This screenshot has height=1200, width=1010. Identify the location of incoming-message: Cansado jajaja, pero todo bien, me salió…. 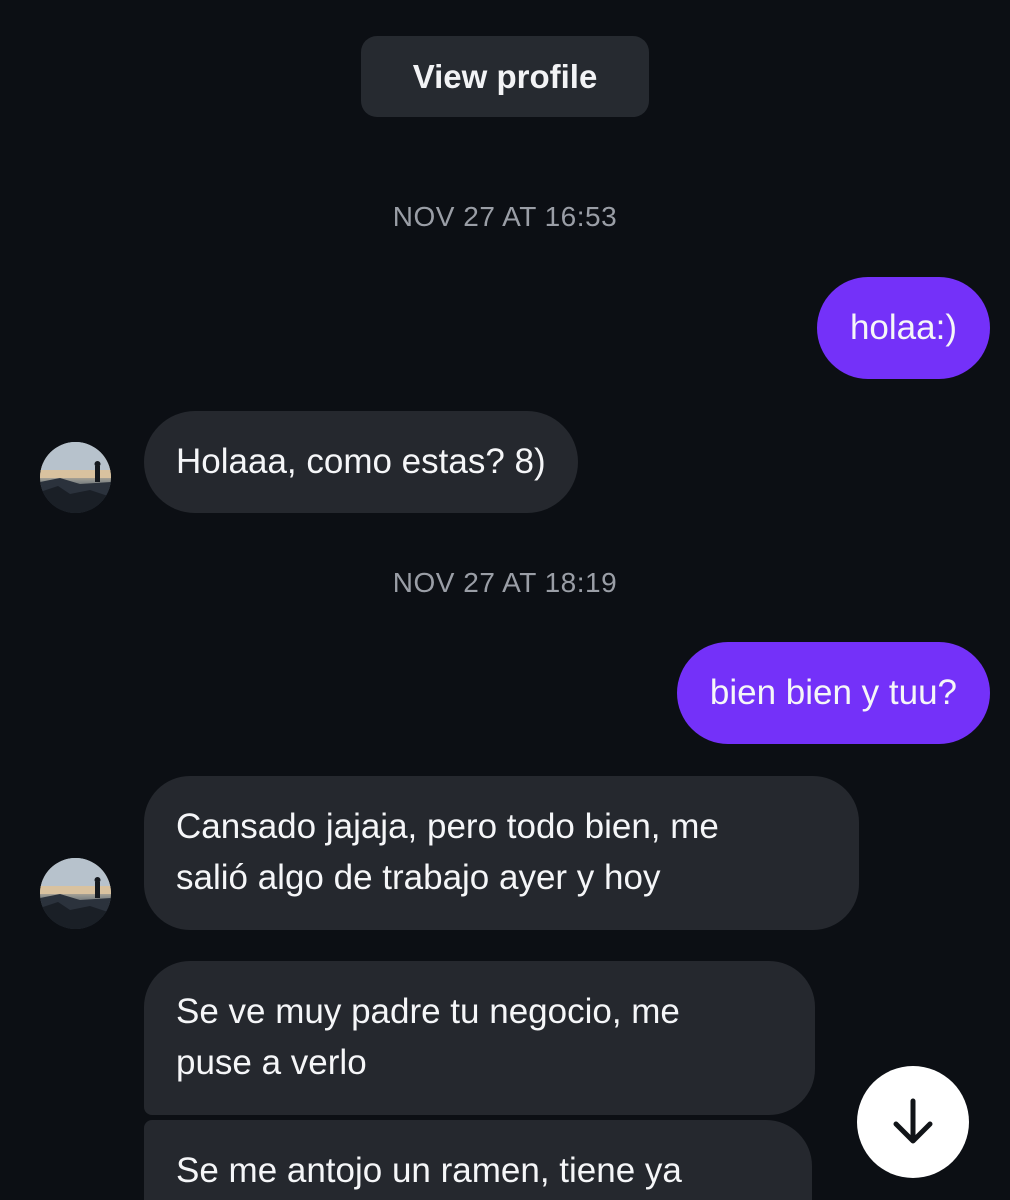
(501, 853).